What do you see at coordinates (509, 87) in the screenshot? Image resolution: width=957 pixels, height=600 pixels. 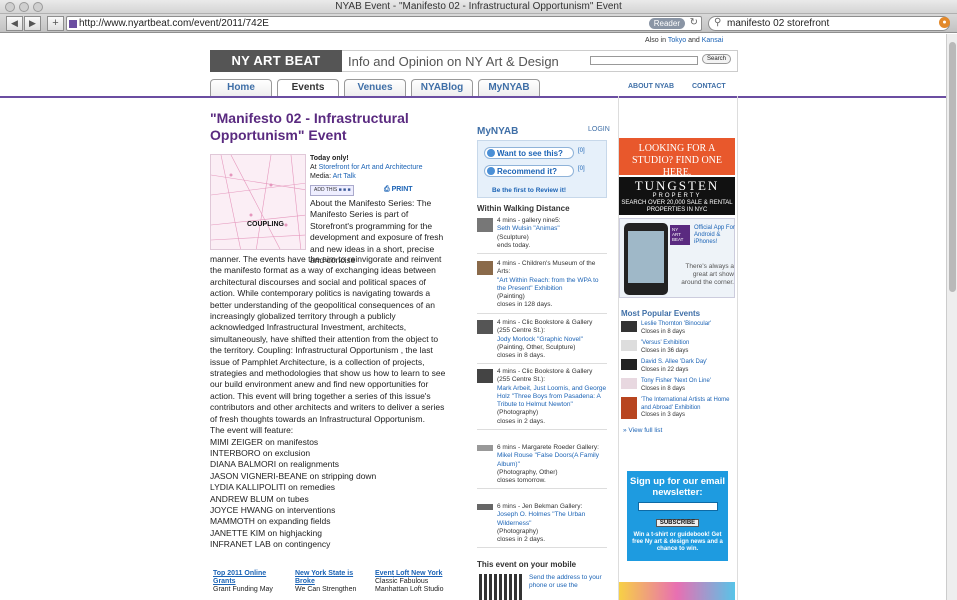 I see `tab-mynyab: MyNYAB` at bounding box center [509, 87].